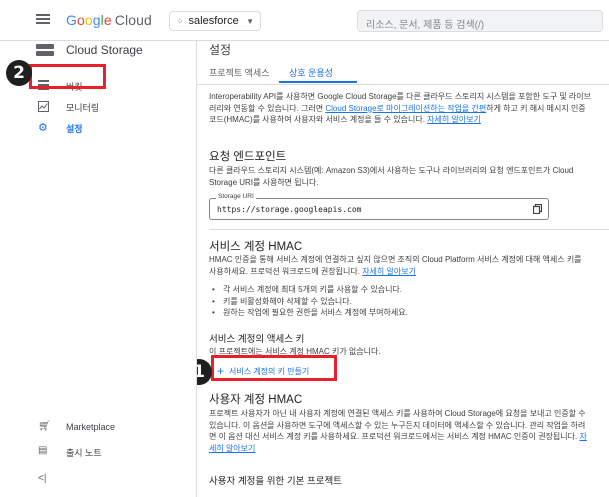 The height and width of the screenshot is (497, 609). I want to click on cloud-storage-icon, so click(45, 51).